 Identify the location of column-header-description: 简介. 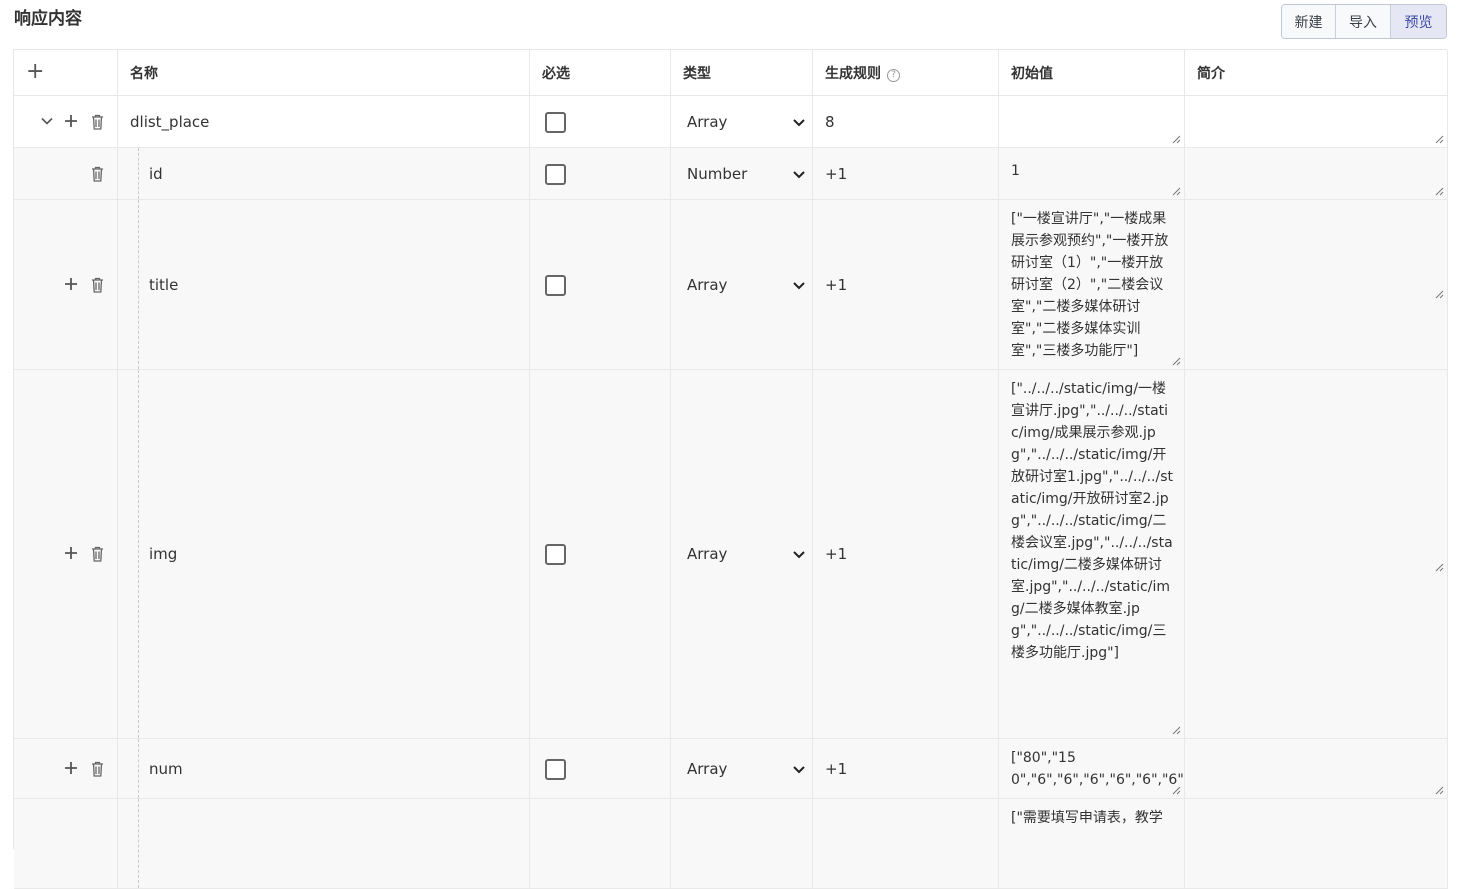
(1211, 74).